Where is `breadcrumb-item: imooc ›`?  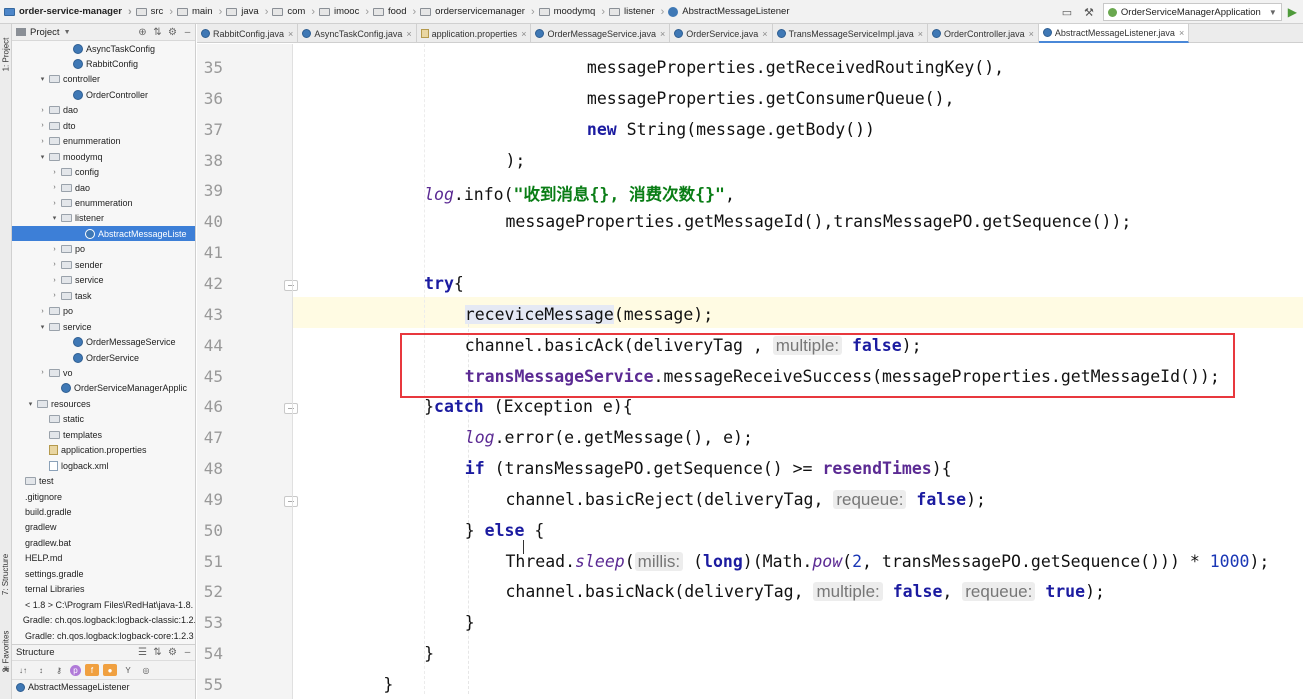 breadcrumb-item: imooc › is located at coordinates (343, 12).